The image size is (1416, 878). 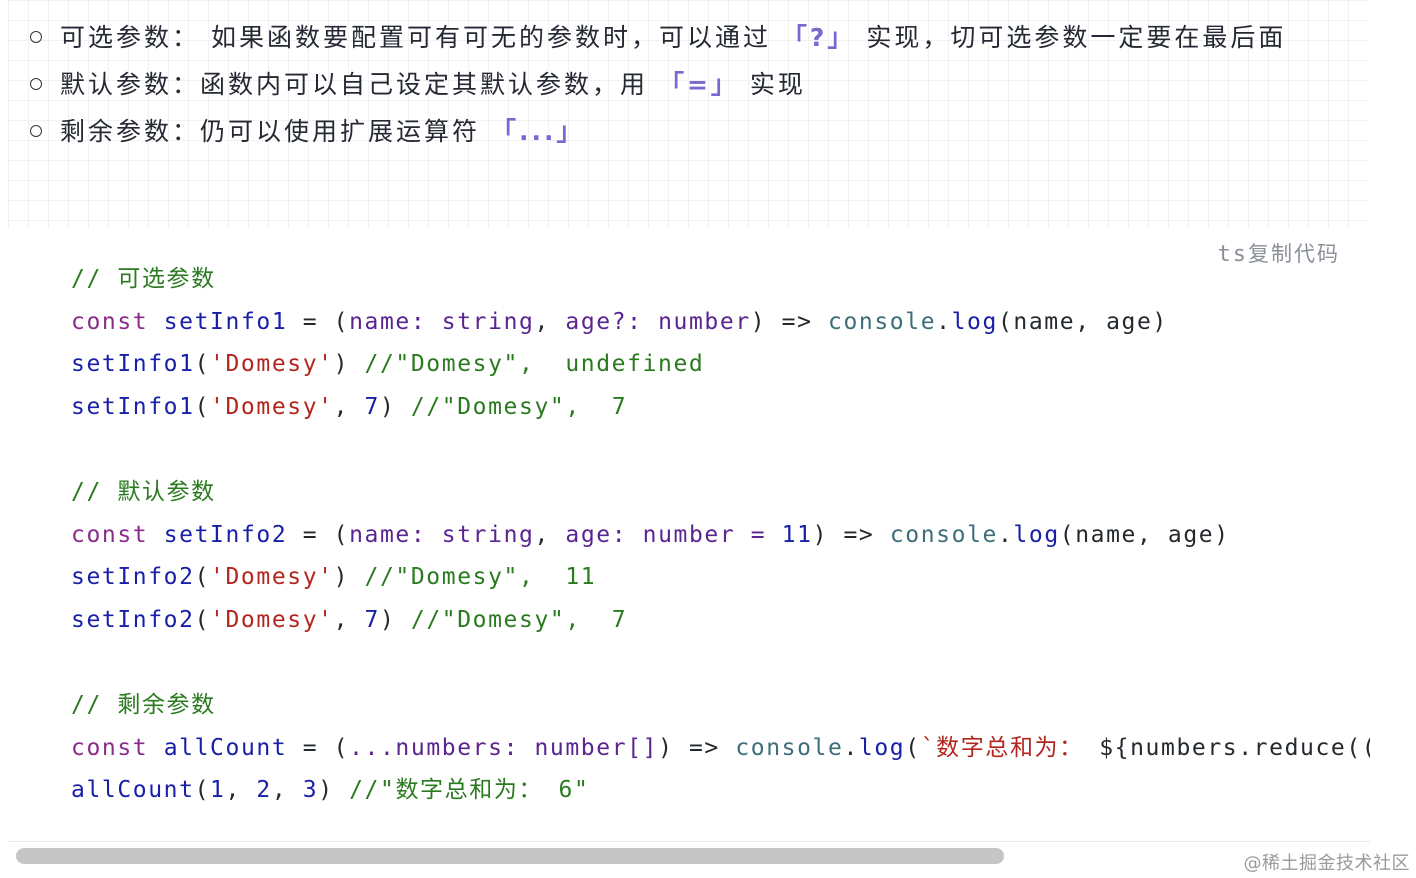 What do you see at coordinates (772, 84) in the screenshot?
I see `bullet-text: 实现` at bounding box center [772, 84].